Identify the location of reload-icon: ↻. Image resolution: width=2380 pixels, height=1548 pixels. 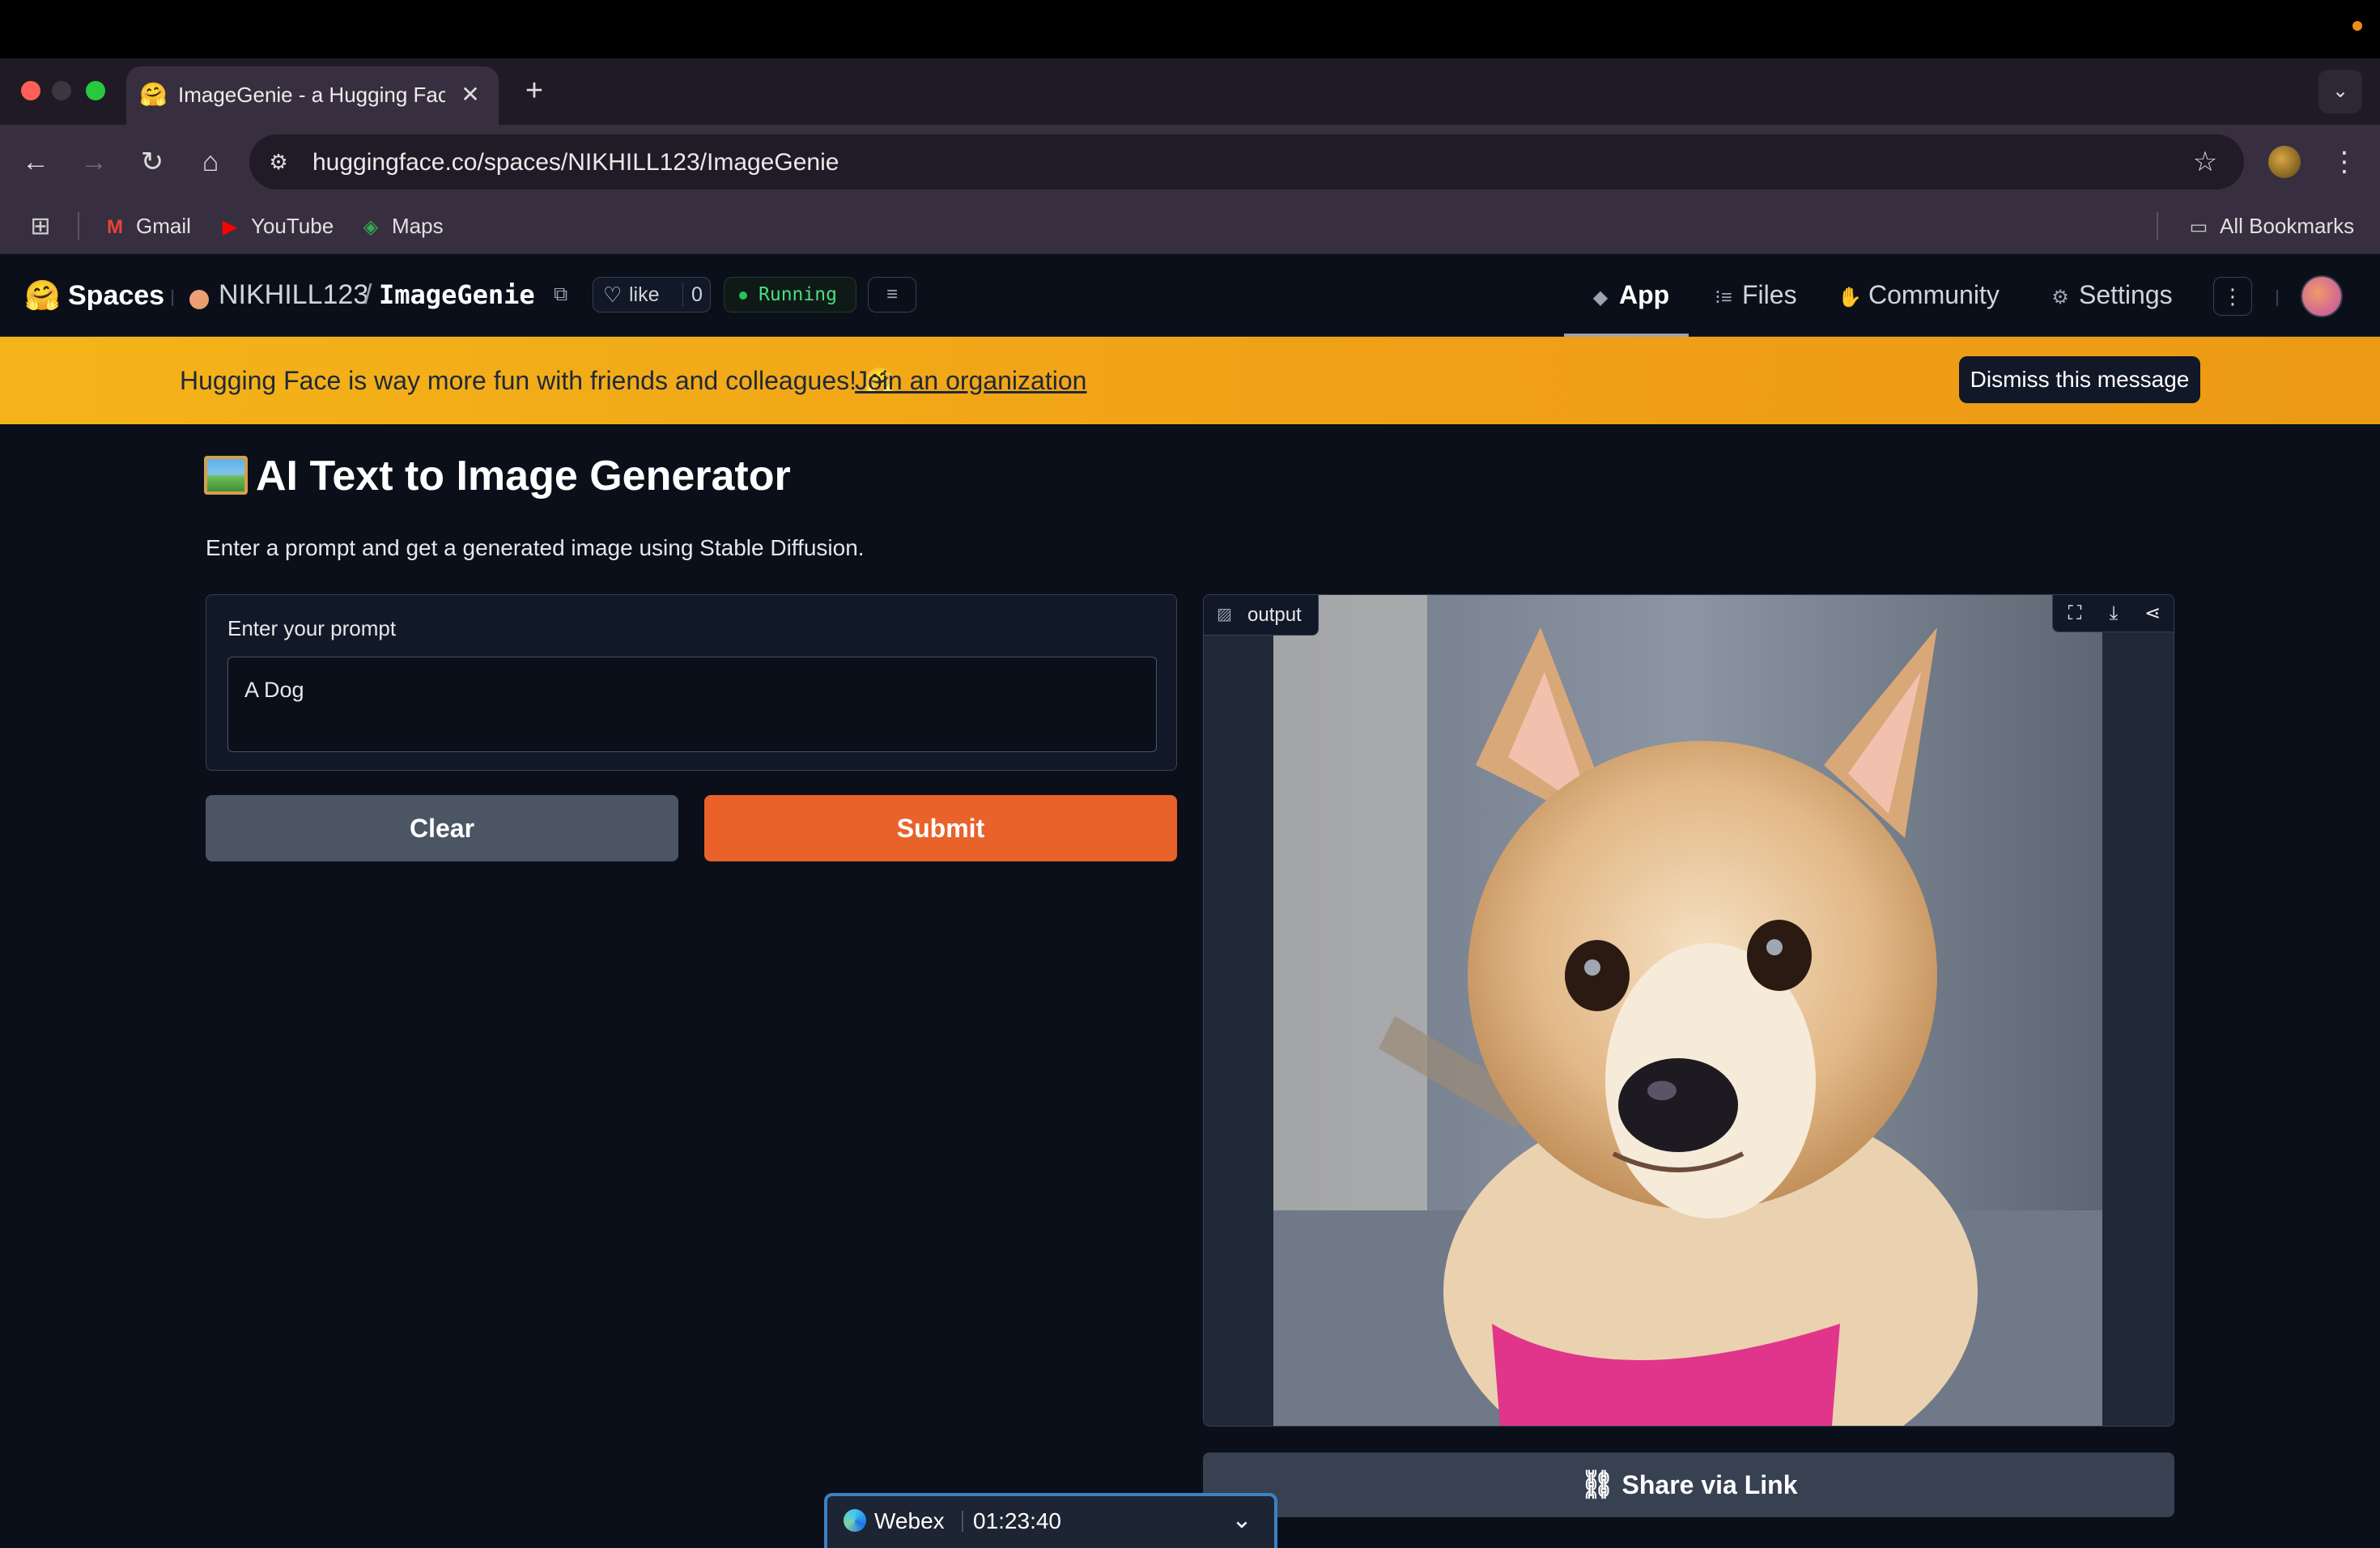
(153, 161).